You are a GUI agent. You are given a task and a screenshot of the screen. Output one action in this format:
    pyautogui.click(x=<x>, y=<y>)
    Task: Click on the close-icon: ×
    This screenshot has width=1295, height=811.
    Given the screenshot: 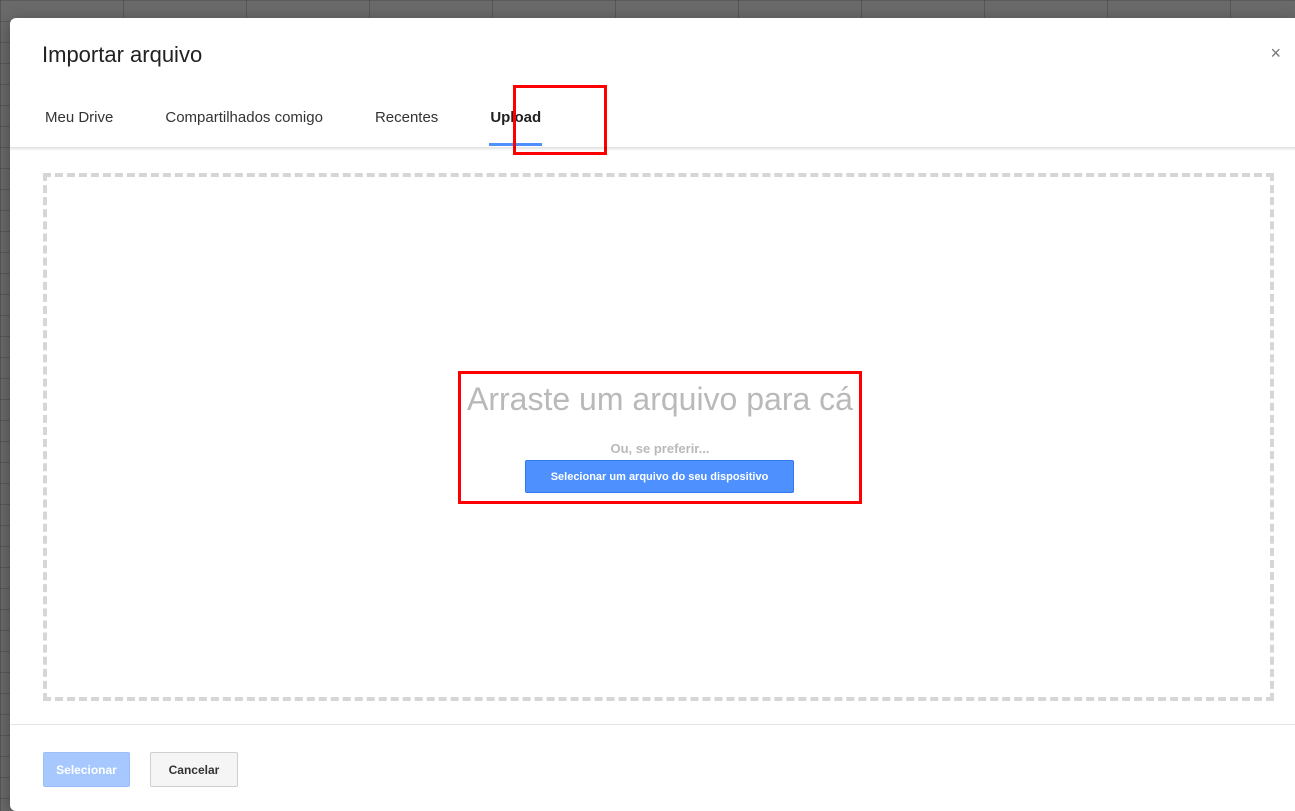 What is the action you would take?
    pyautogui.click(x=1275, y=53)
    